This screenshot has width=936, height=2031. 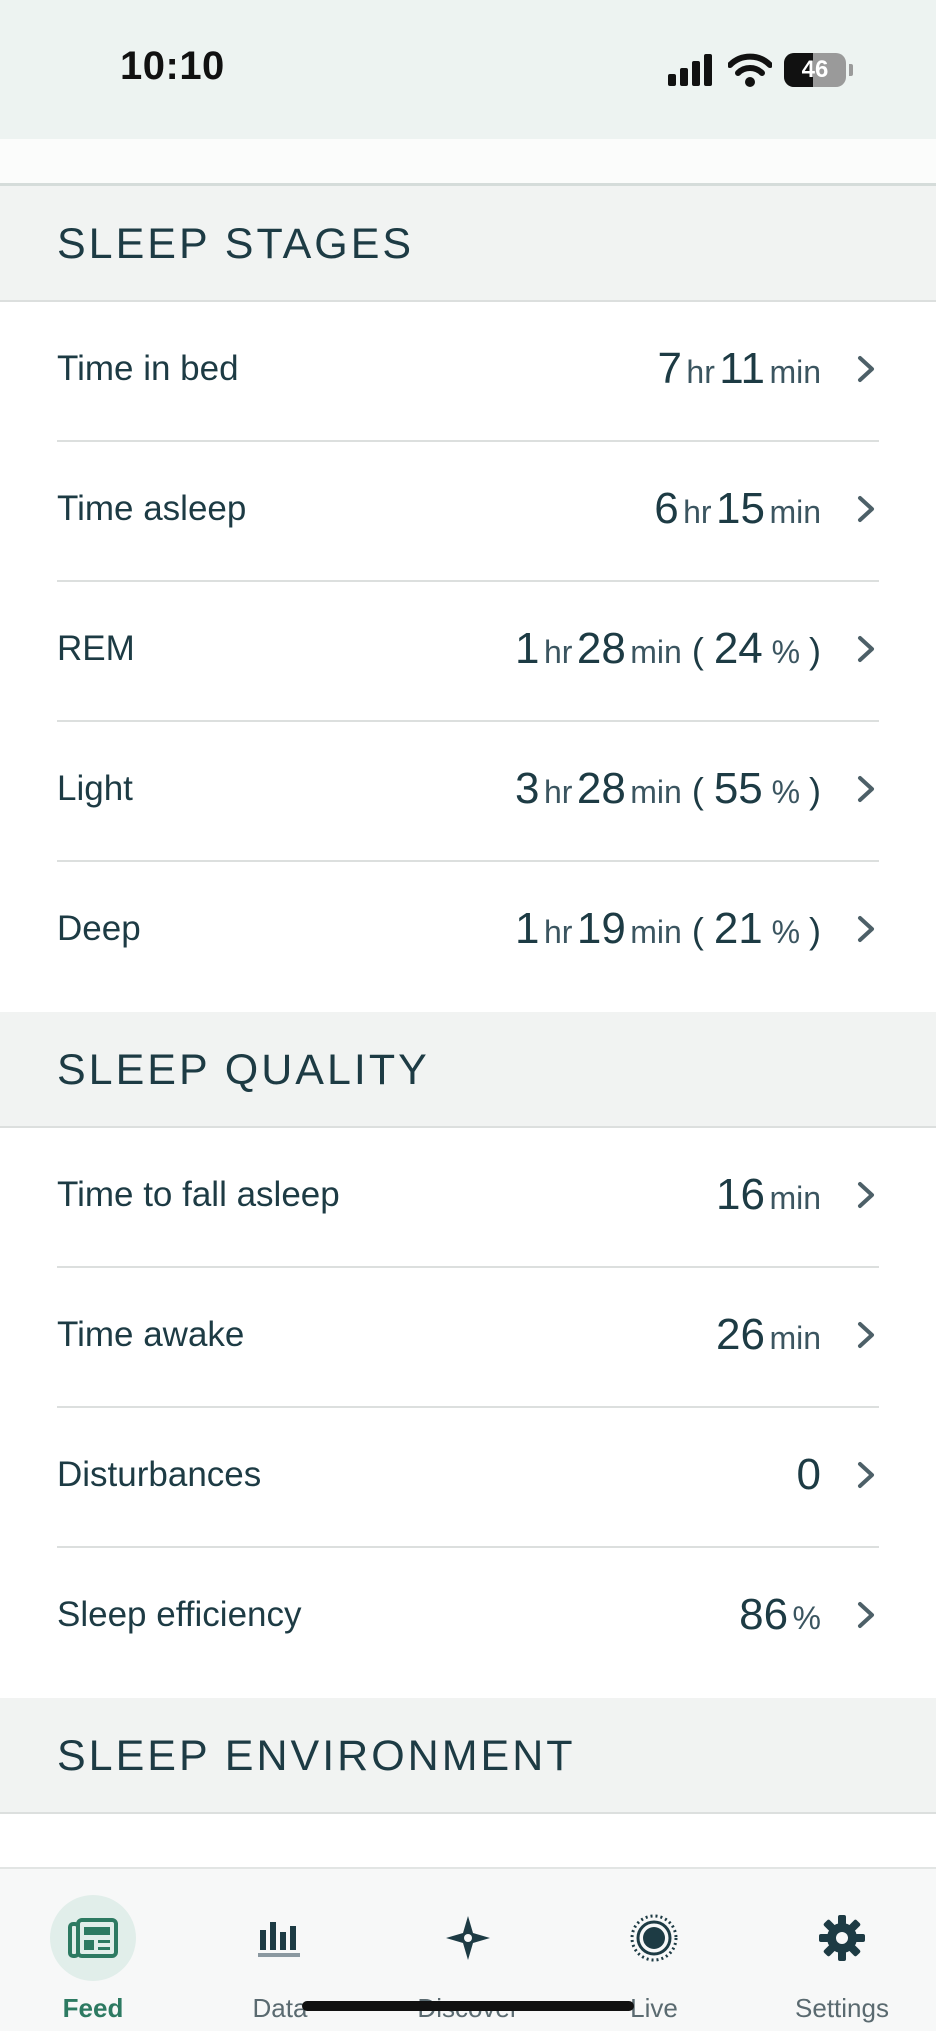 What do you see at coordinates (740, 1194) in the screenshot?
I see `metric-number: 16` at bounding box center [740, 1194].